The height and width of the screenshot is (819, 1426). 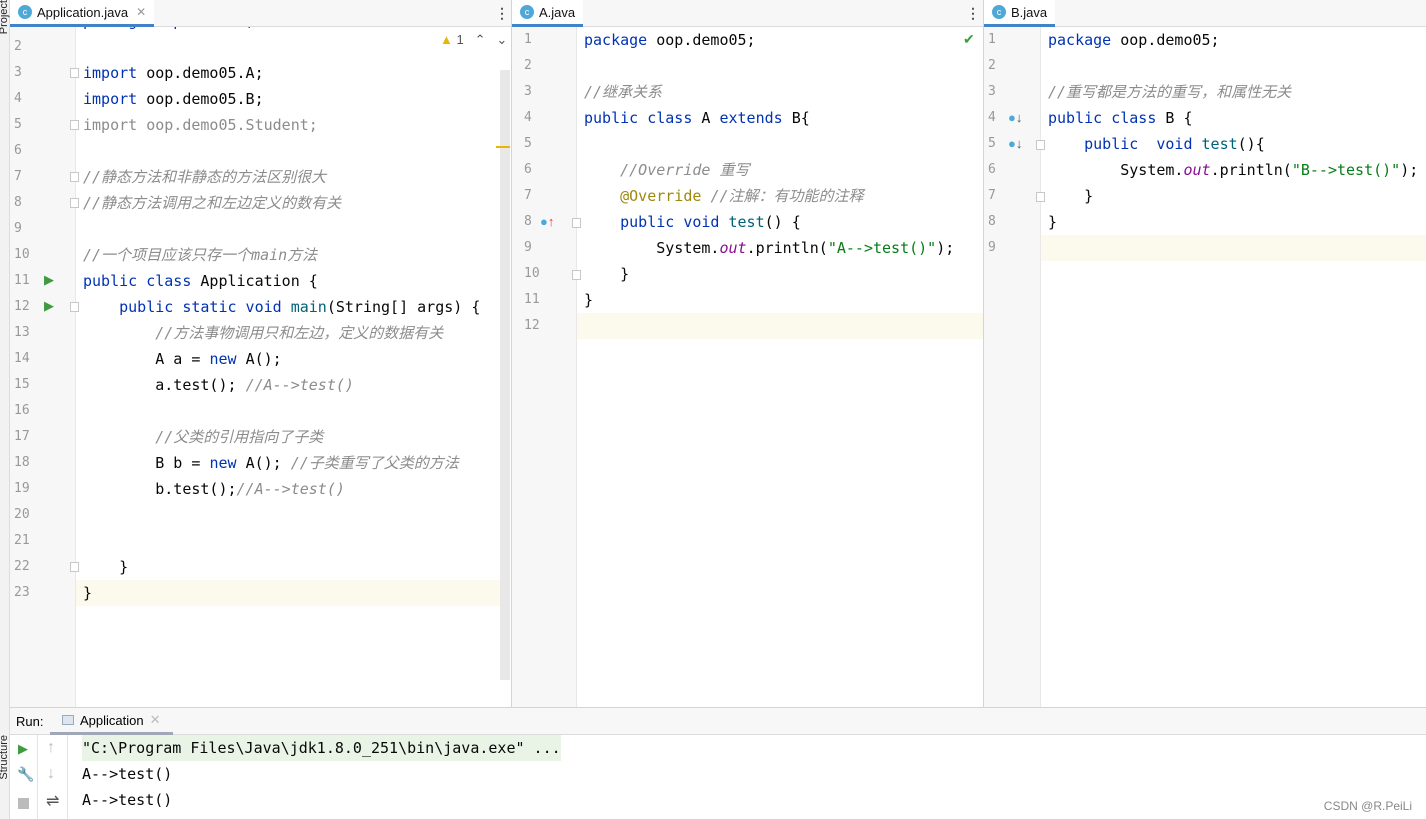 I want to click on code-line: System.out.println("A-->test()");, so click(x=769, y=248).